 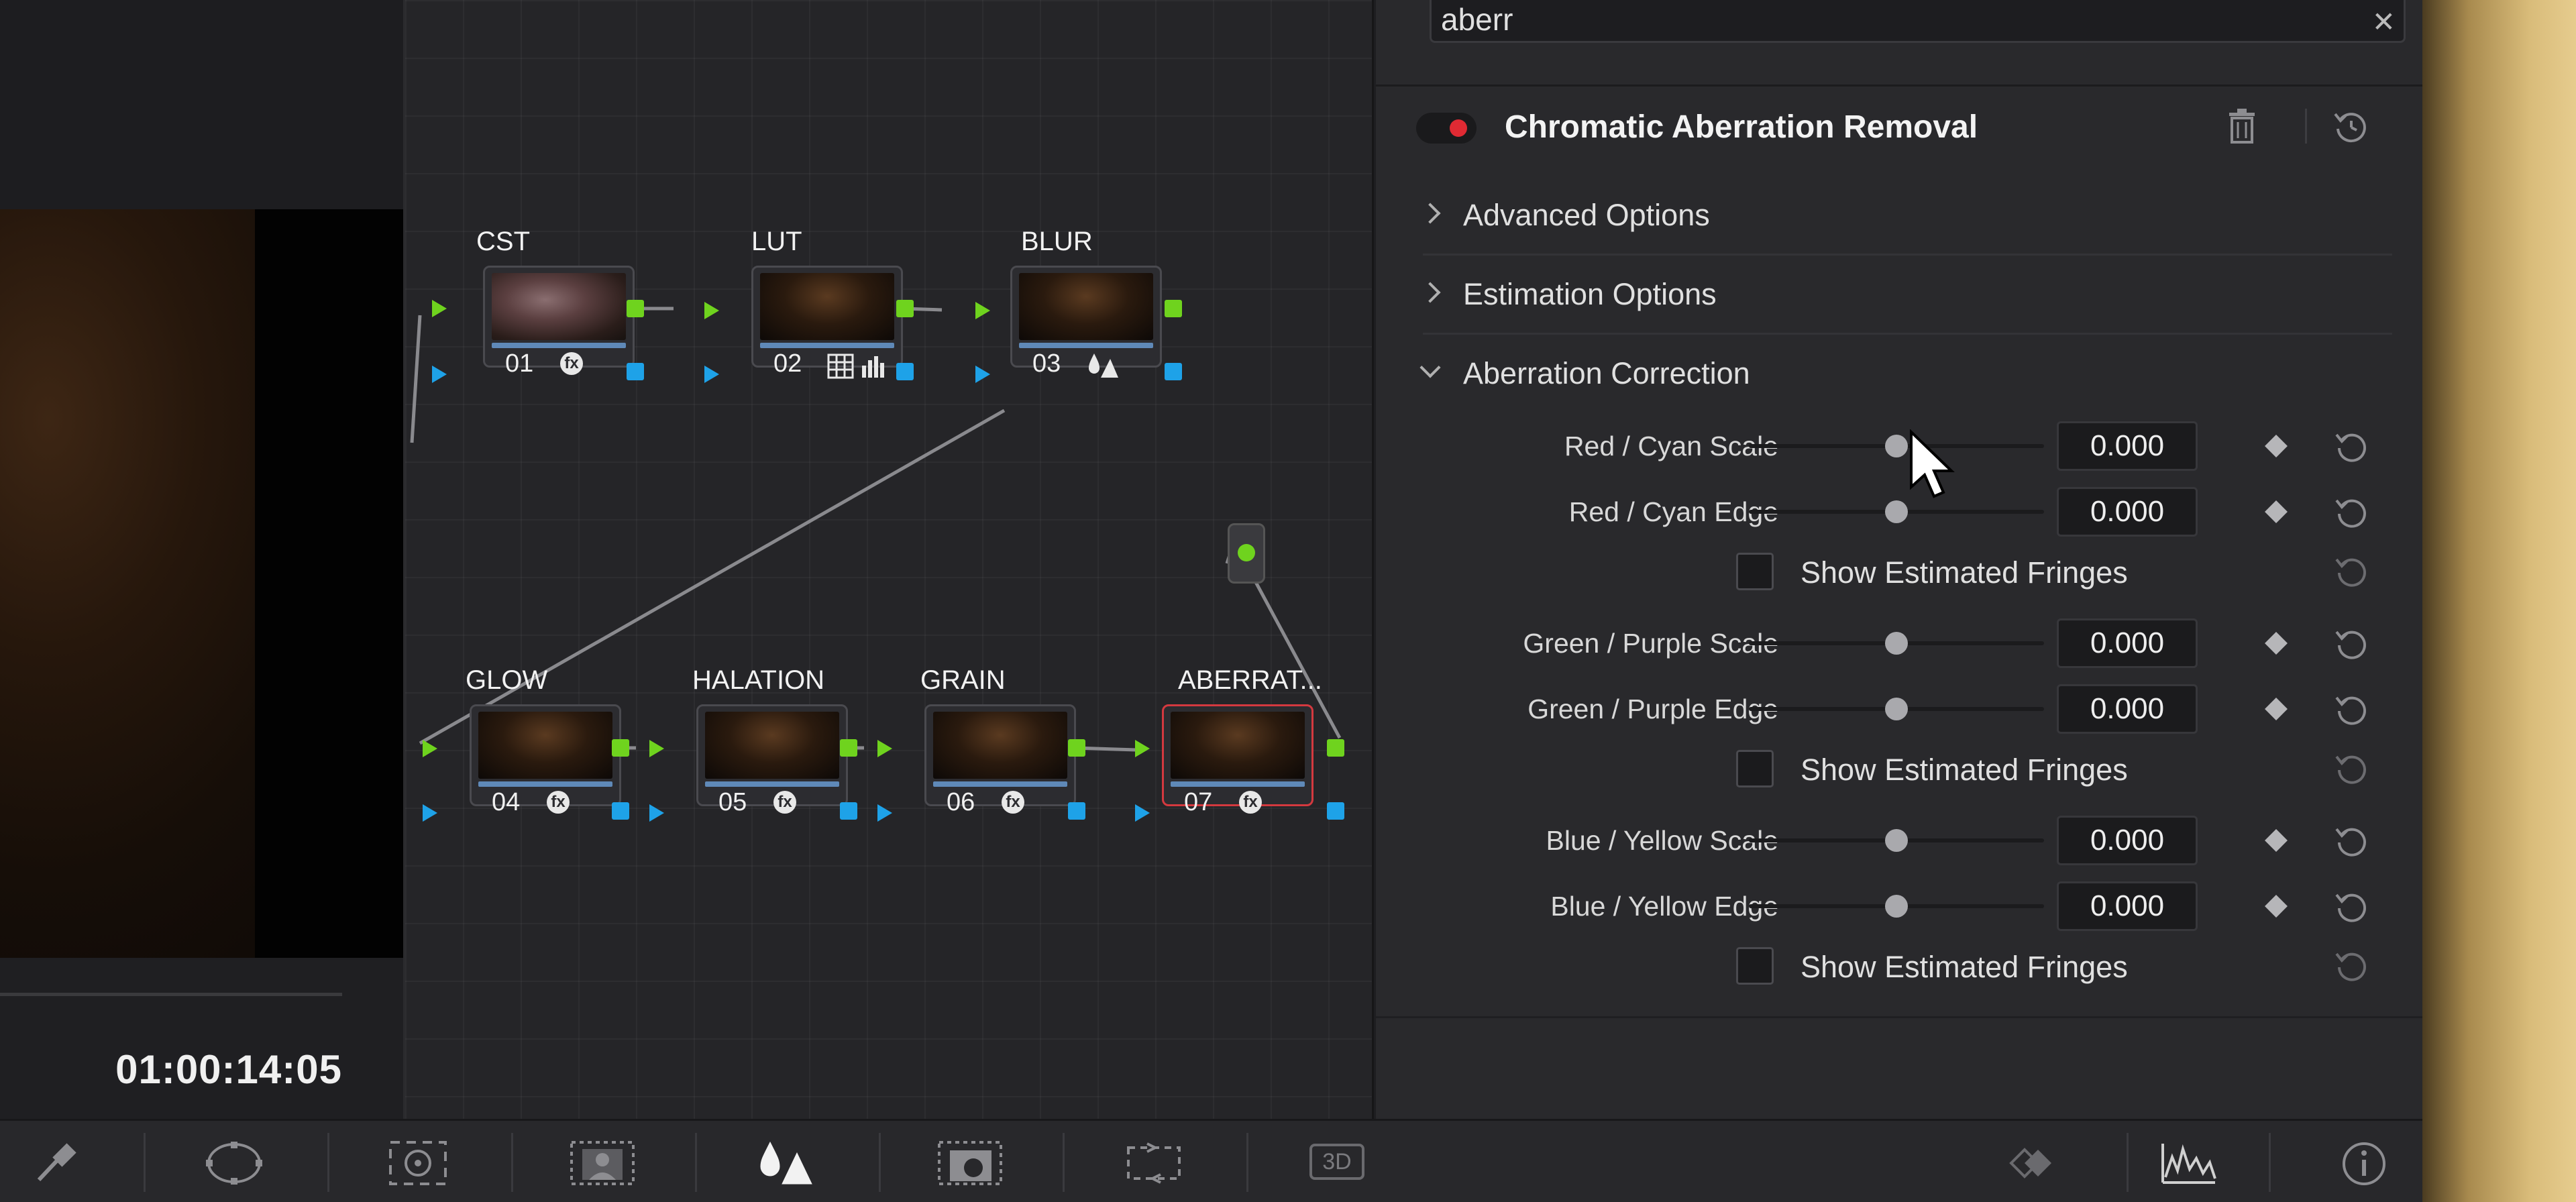 I want to click on node-02-lut: LUT 02, so click(x=824, y=303).